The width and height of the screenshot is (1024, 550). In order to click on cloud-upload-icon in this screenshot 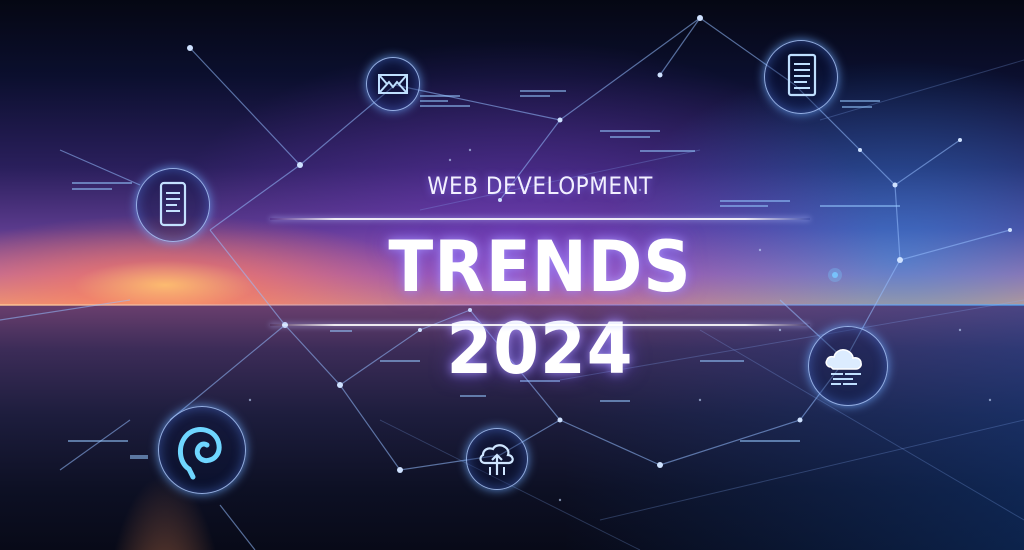, I will do `click(497, 459)`.